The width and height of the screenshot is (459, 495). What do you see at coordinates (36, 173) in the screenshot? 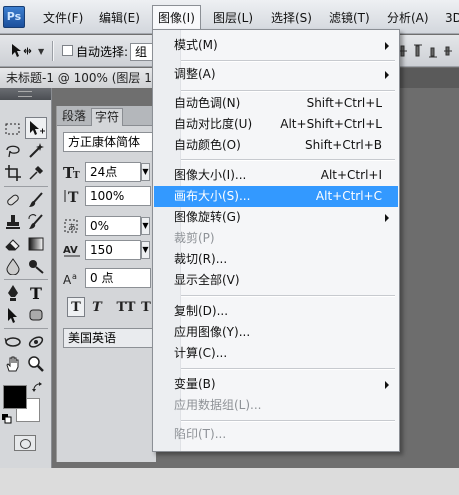
I see `eyedropper-icon` at bounding box center [36, 173].